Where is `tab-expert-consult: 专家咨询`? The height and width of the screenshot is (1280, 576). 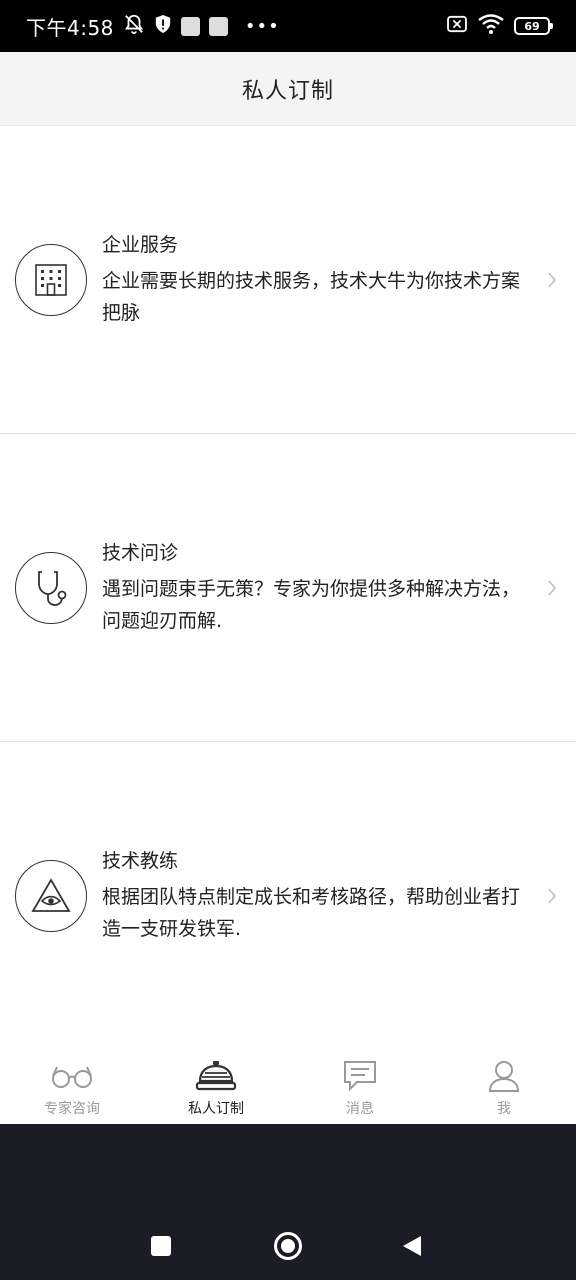 tab-expert-consult: 专家咨询 is located at coordinates (72, 1086).